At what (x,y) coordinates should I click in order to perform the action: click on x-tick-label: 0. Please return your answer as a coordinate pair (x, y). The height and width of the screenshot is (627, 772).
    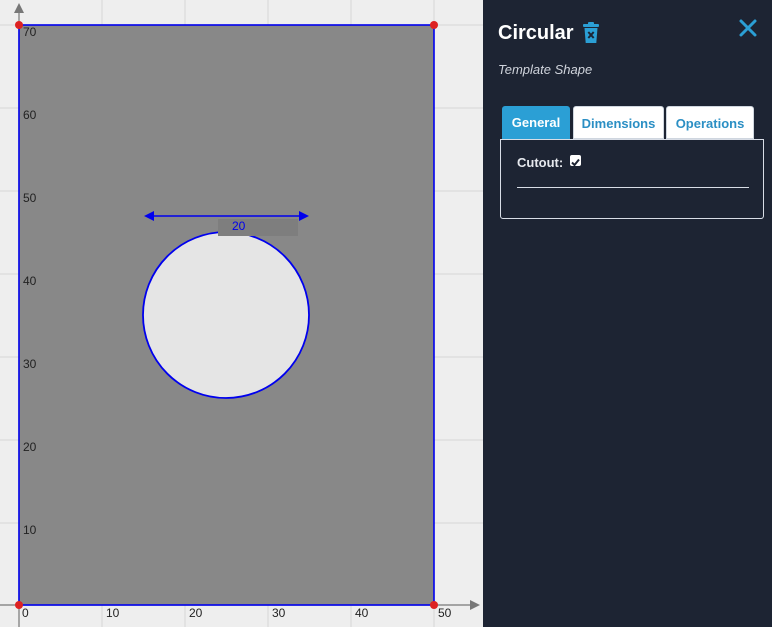
    Looking at the image, I should click on (25, 613).